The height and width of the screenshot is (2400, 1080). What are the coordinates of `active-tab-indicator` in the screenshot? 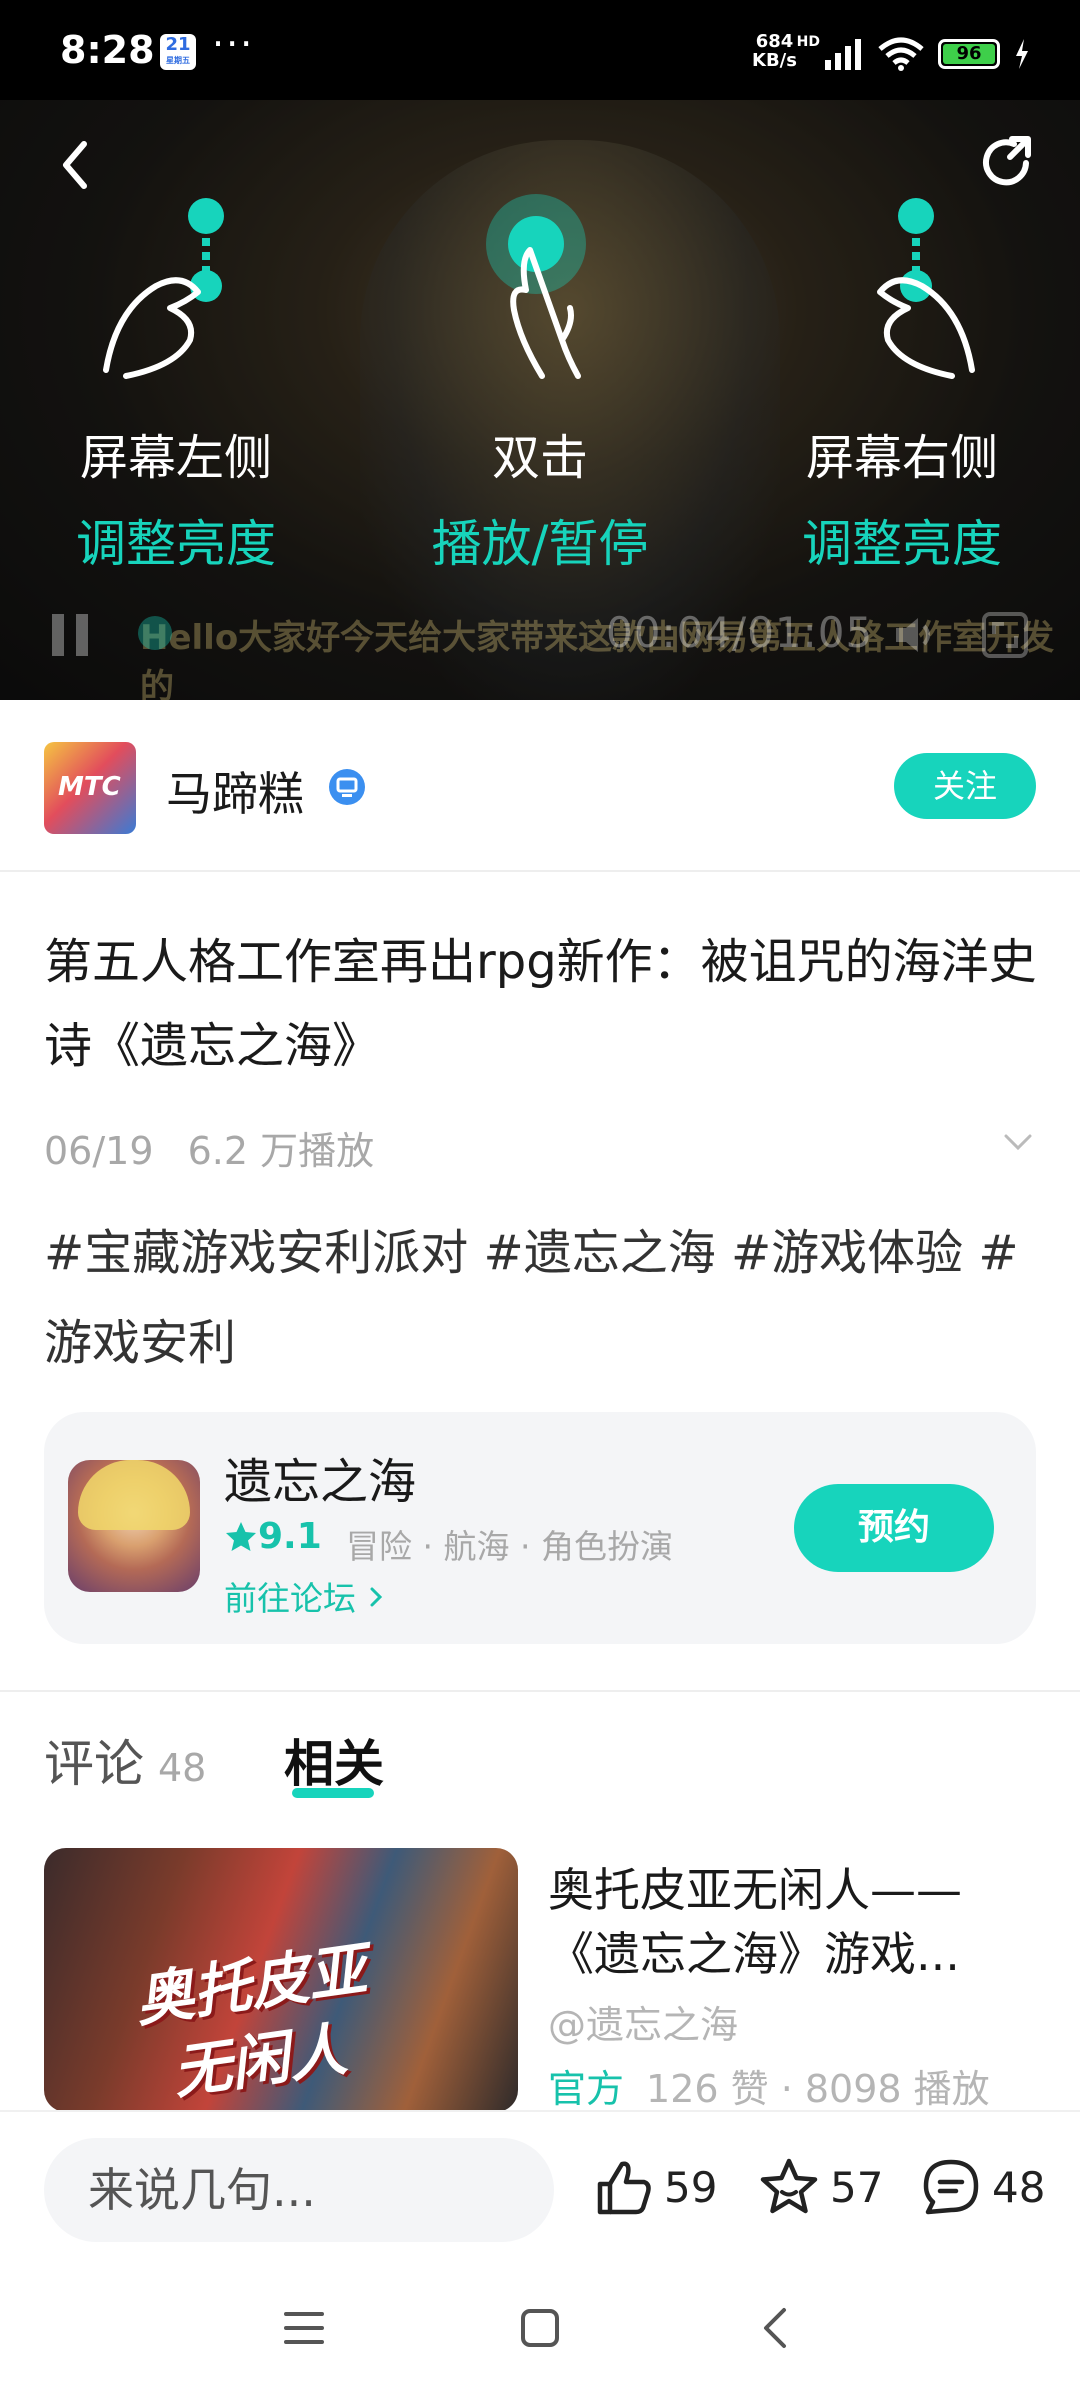 It's located at (333, 1793).